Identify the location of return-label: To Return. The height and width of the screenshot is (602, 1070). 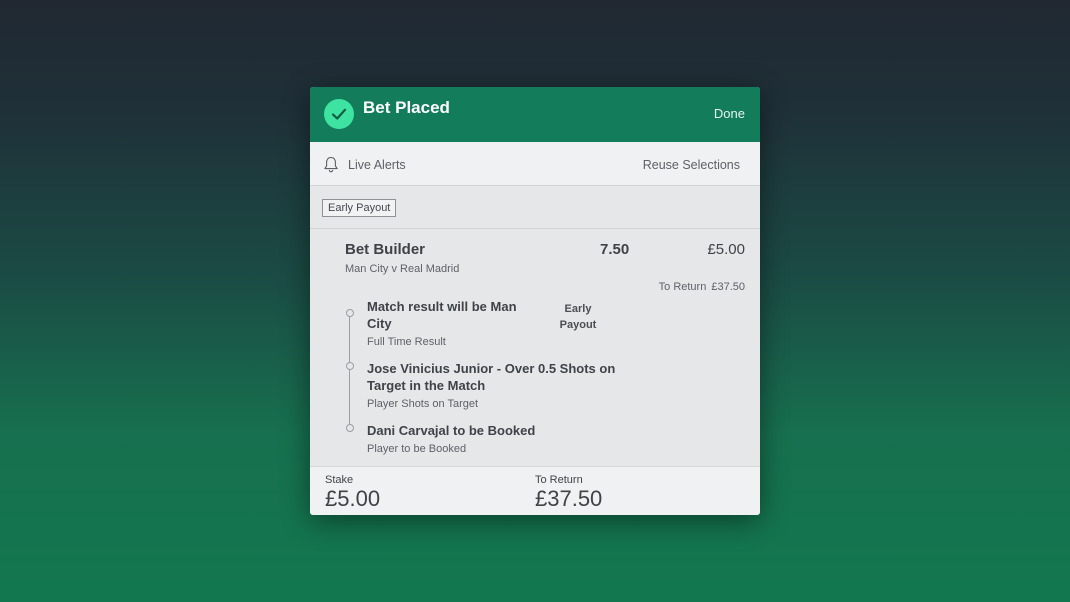
(559, 480).